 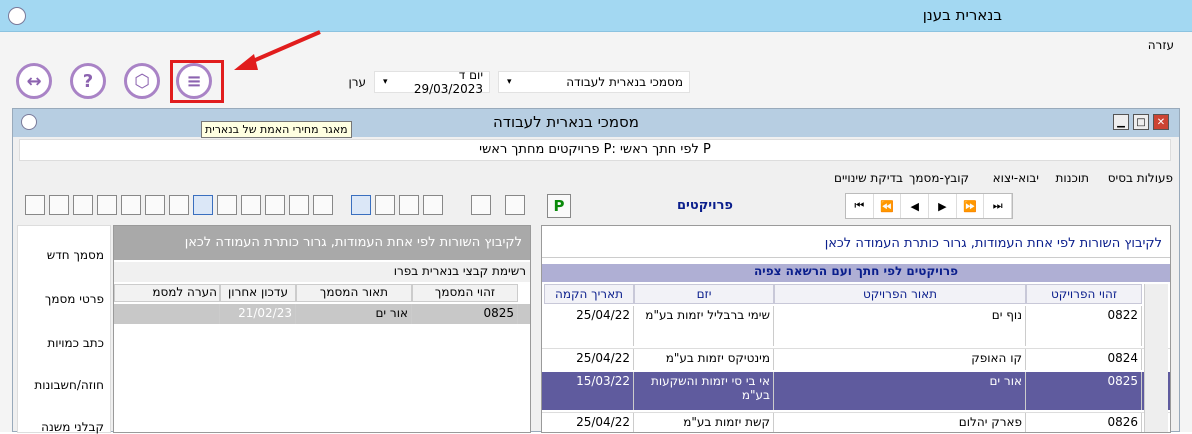 I want to click on new-file-icon, so click(x=251, y=205).